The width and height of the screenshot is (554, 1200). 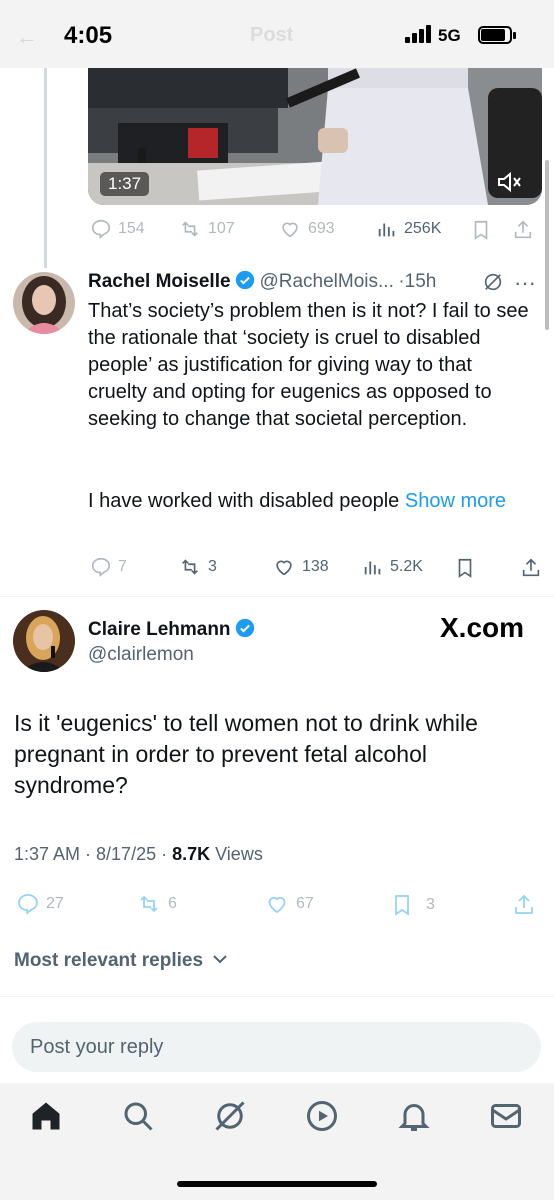 I want to click on repost-action: 3, so click(x=197, y=567).